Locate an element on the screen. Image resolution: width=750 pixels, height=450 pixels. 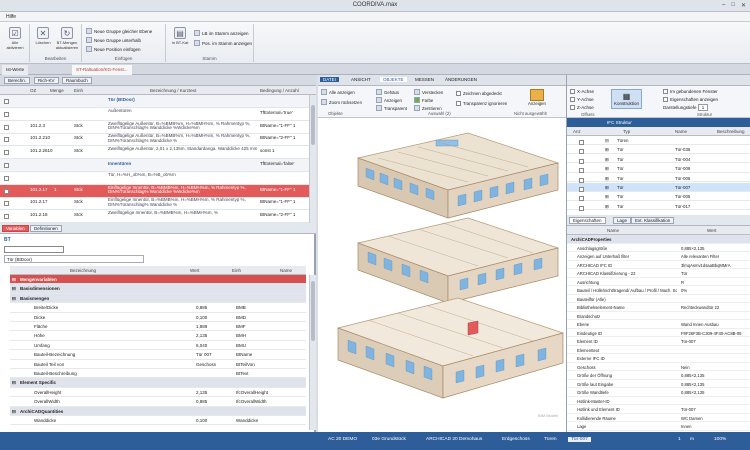
tab-ansicht: ANSICHT is located at coordinates (361, 79).